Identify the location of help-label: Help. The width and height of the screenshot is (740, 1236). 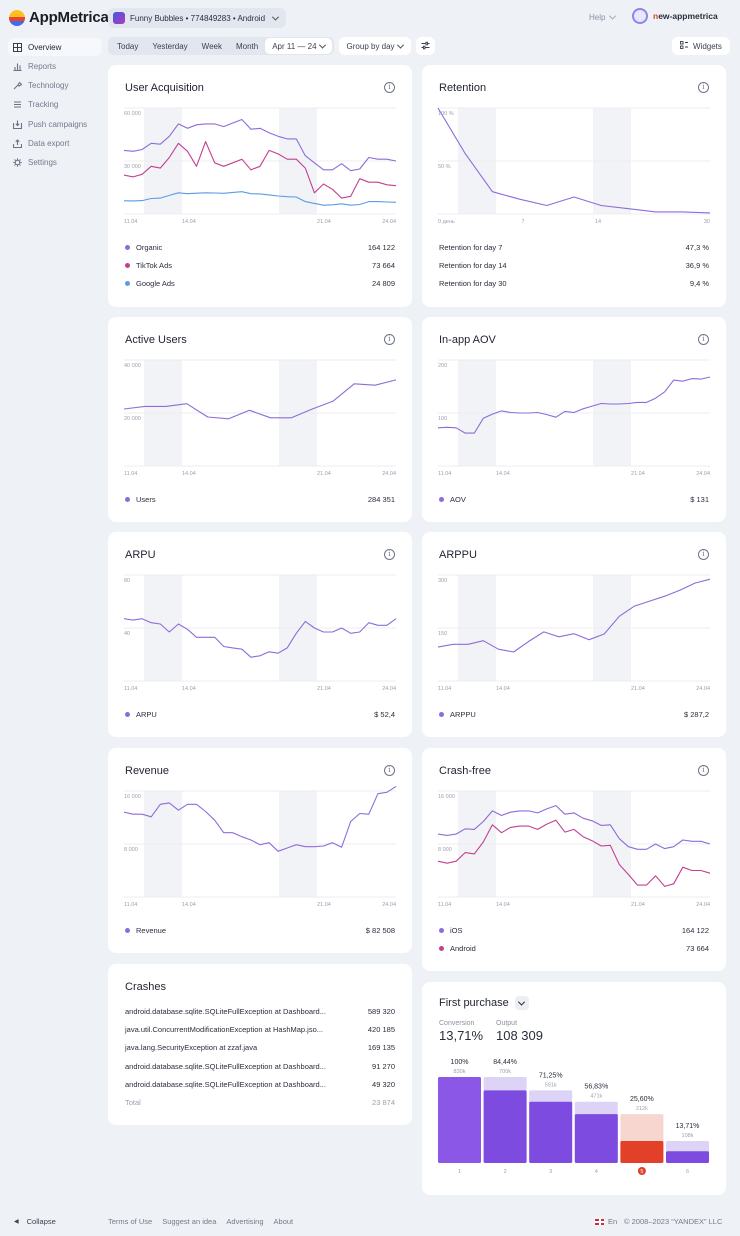
(597, 17).